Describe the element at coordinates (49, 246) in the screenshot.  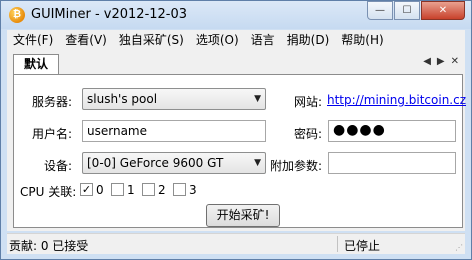
I see `shares-status: 贡献: 0 已接受` at that location.